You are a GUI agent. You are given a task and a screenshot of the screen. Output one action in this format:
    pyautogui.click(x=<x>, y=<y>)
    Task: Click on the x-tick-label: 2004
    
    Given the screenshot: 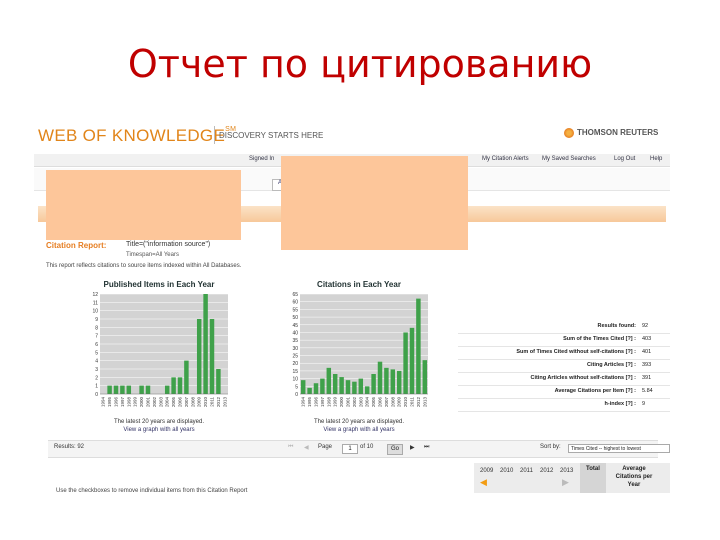 What is the action you would take?
    pyautogui.click(x=367, y=402)
    